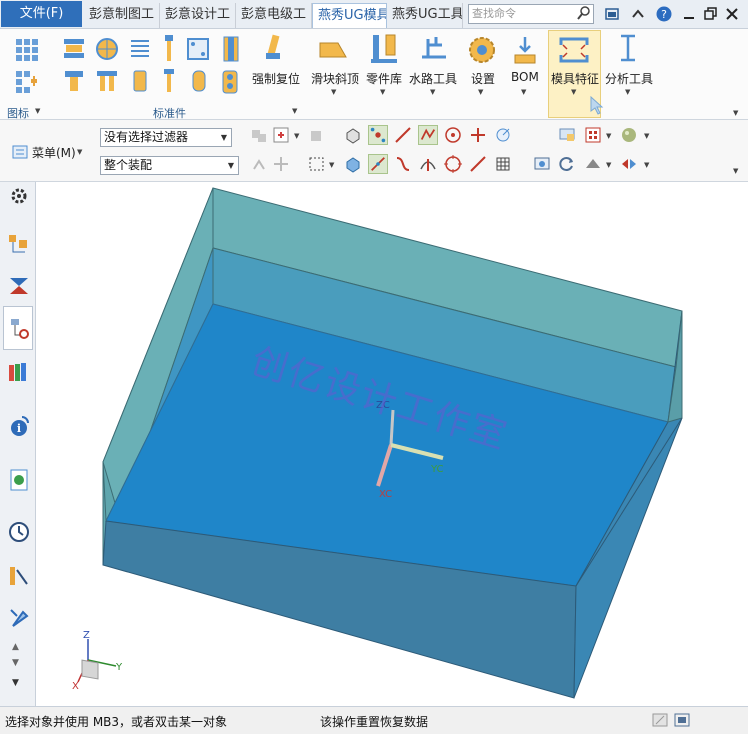  Describe the element at coordinates (428, 164) in the screenshot. I see `snap-intersection-icon` at that location.